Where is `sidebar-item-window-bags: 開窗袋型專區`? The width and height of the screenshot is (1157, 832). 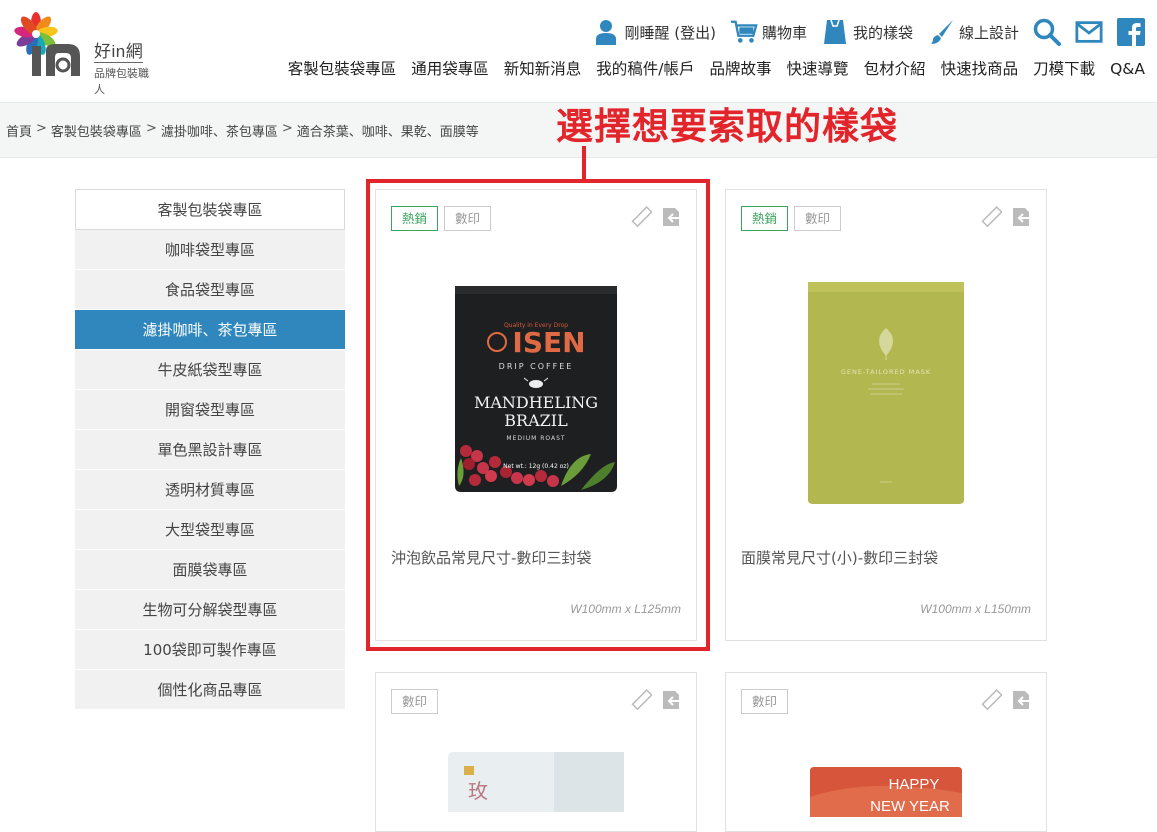 sidebar-item-window-bags: 開窗袋型專區 is located at coordinates (210, 410).